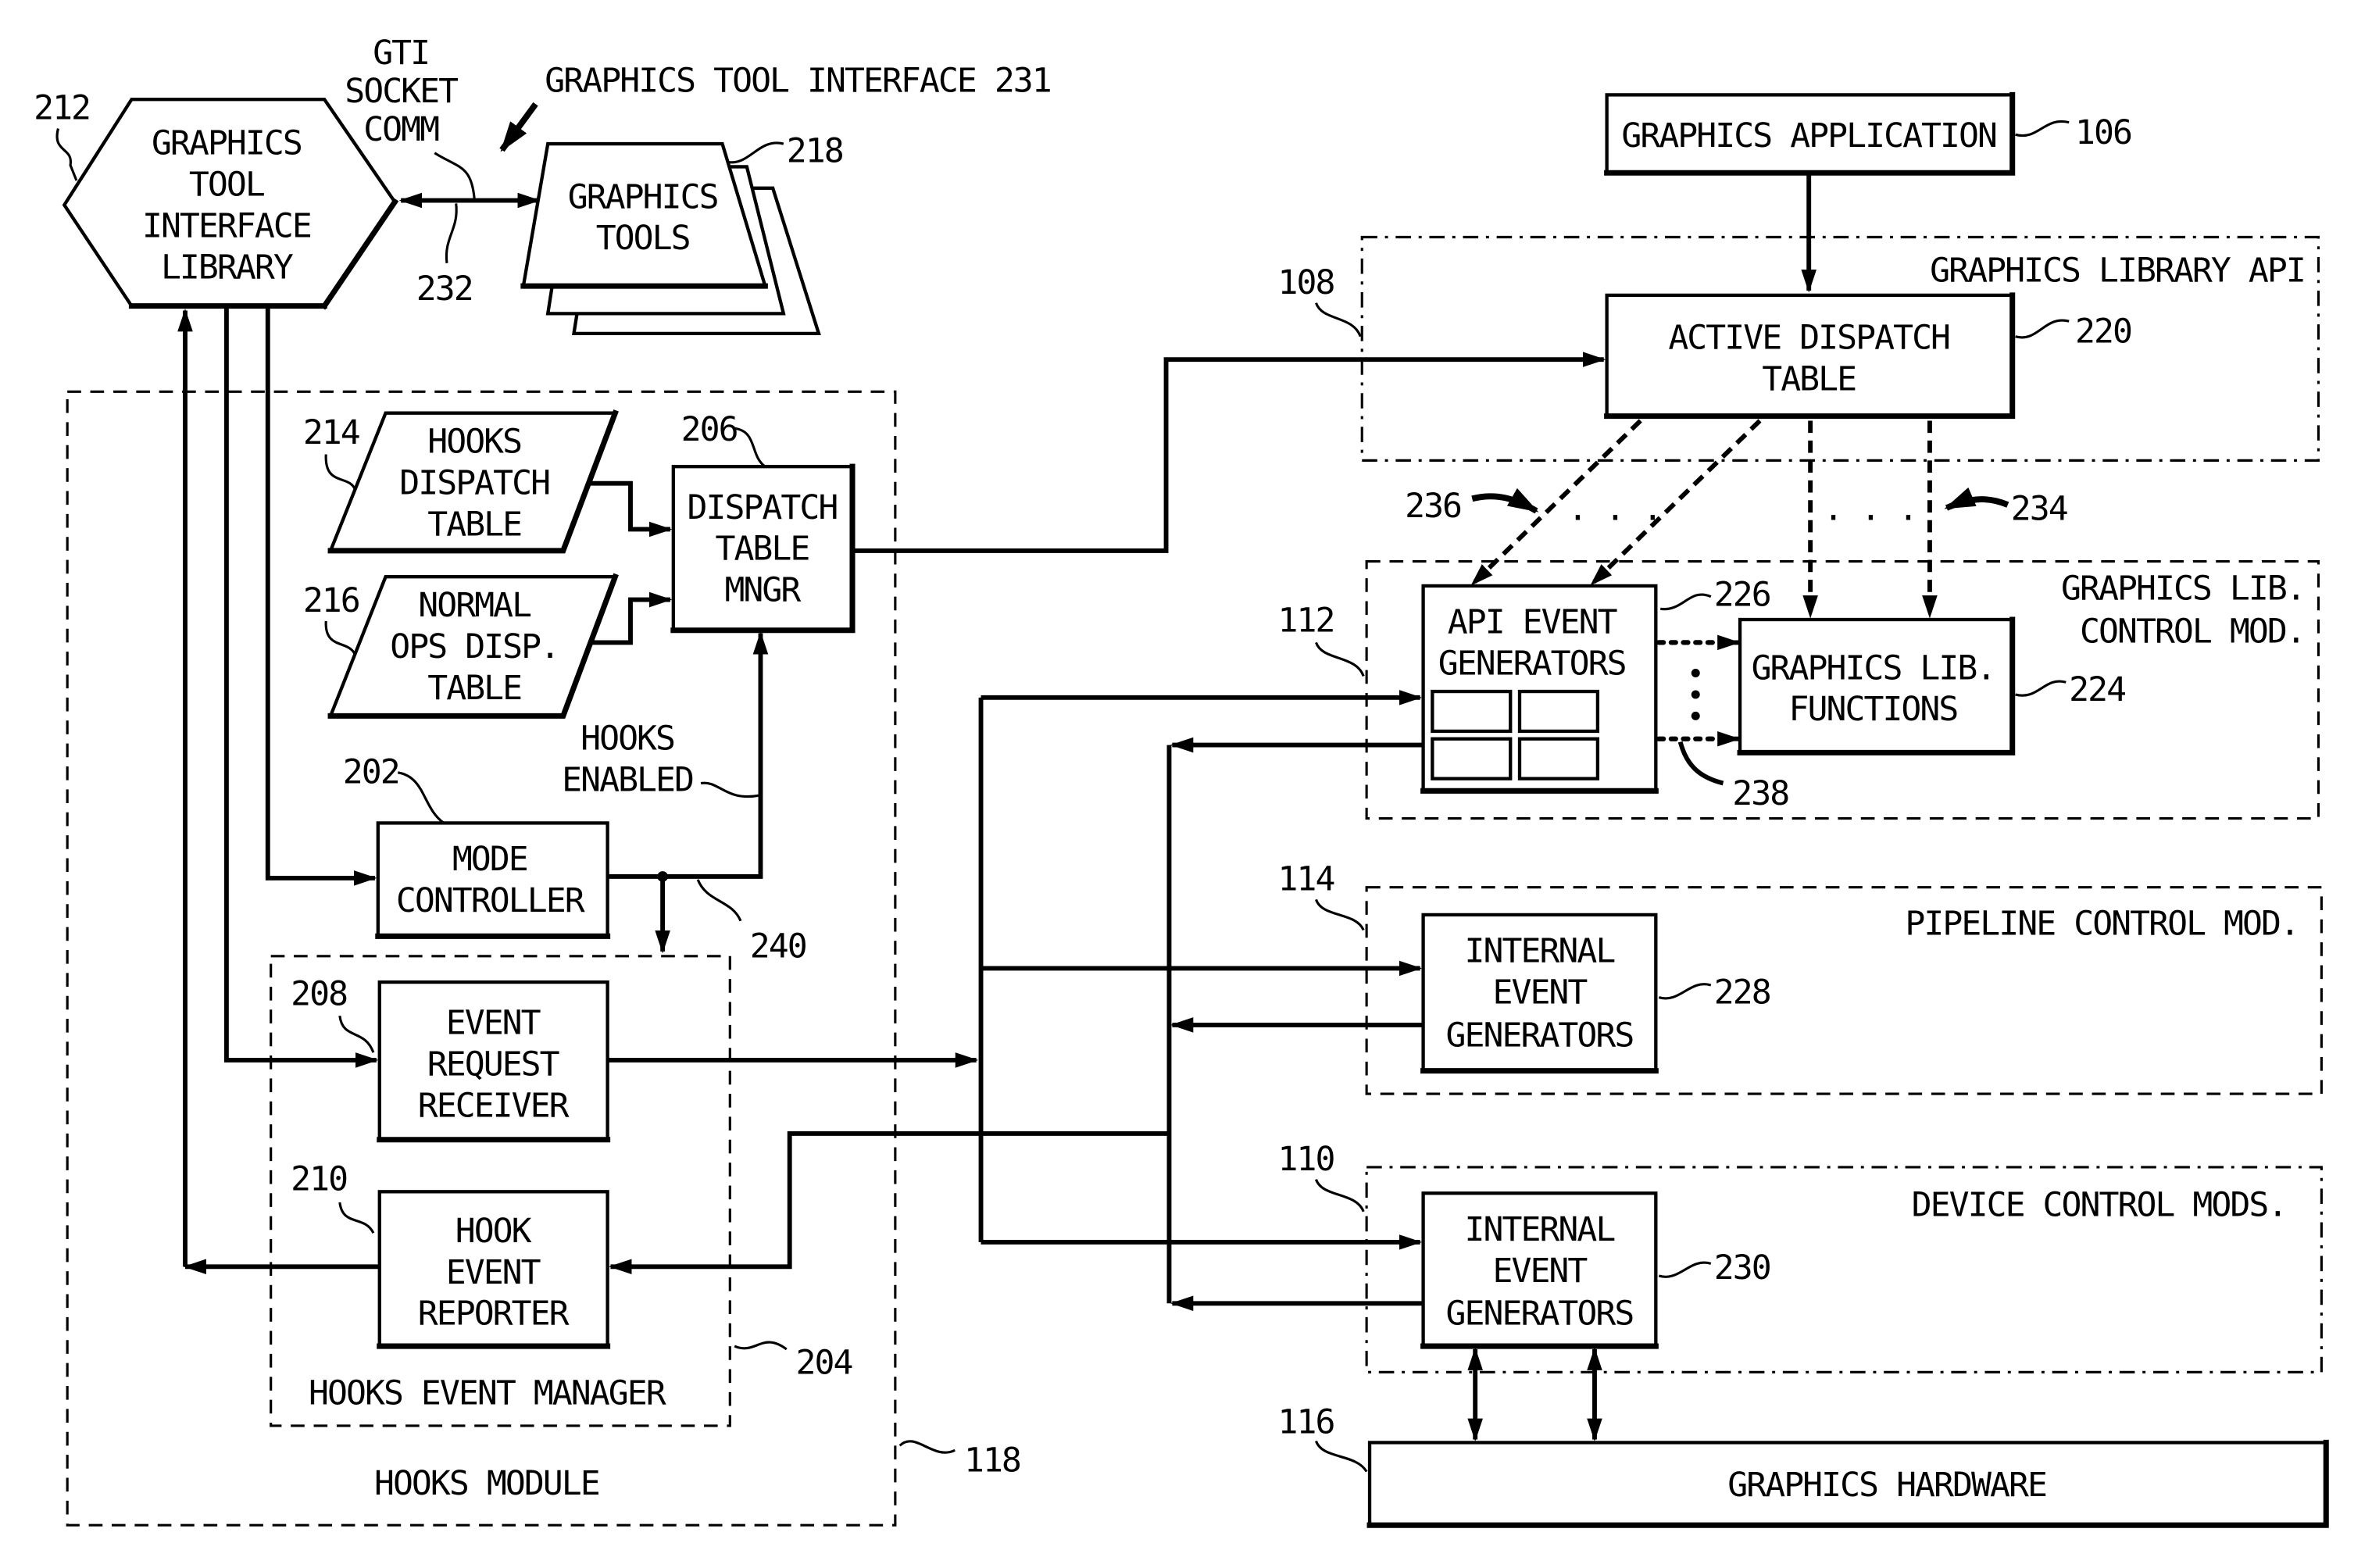 This screenshot has height=1568, width=2372. What do you see at coordinates (227, 143) in the screenshot?
I see `gti-library-line-1: GRAPHICS` at bounding box center [227, 143].